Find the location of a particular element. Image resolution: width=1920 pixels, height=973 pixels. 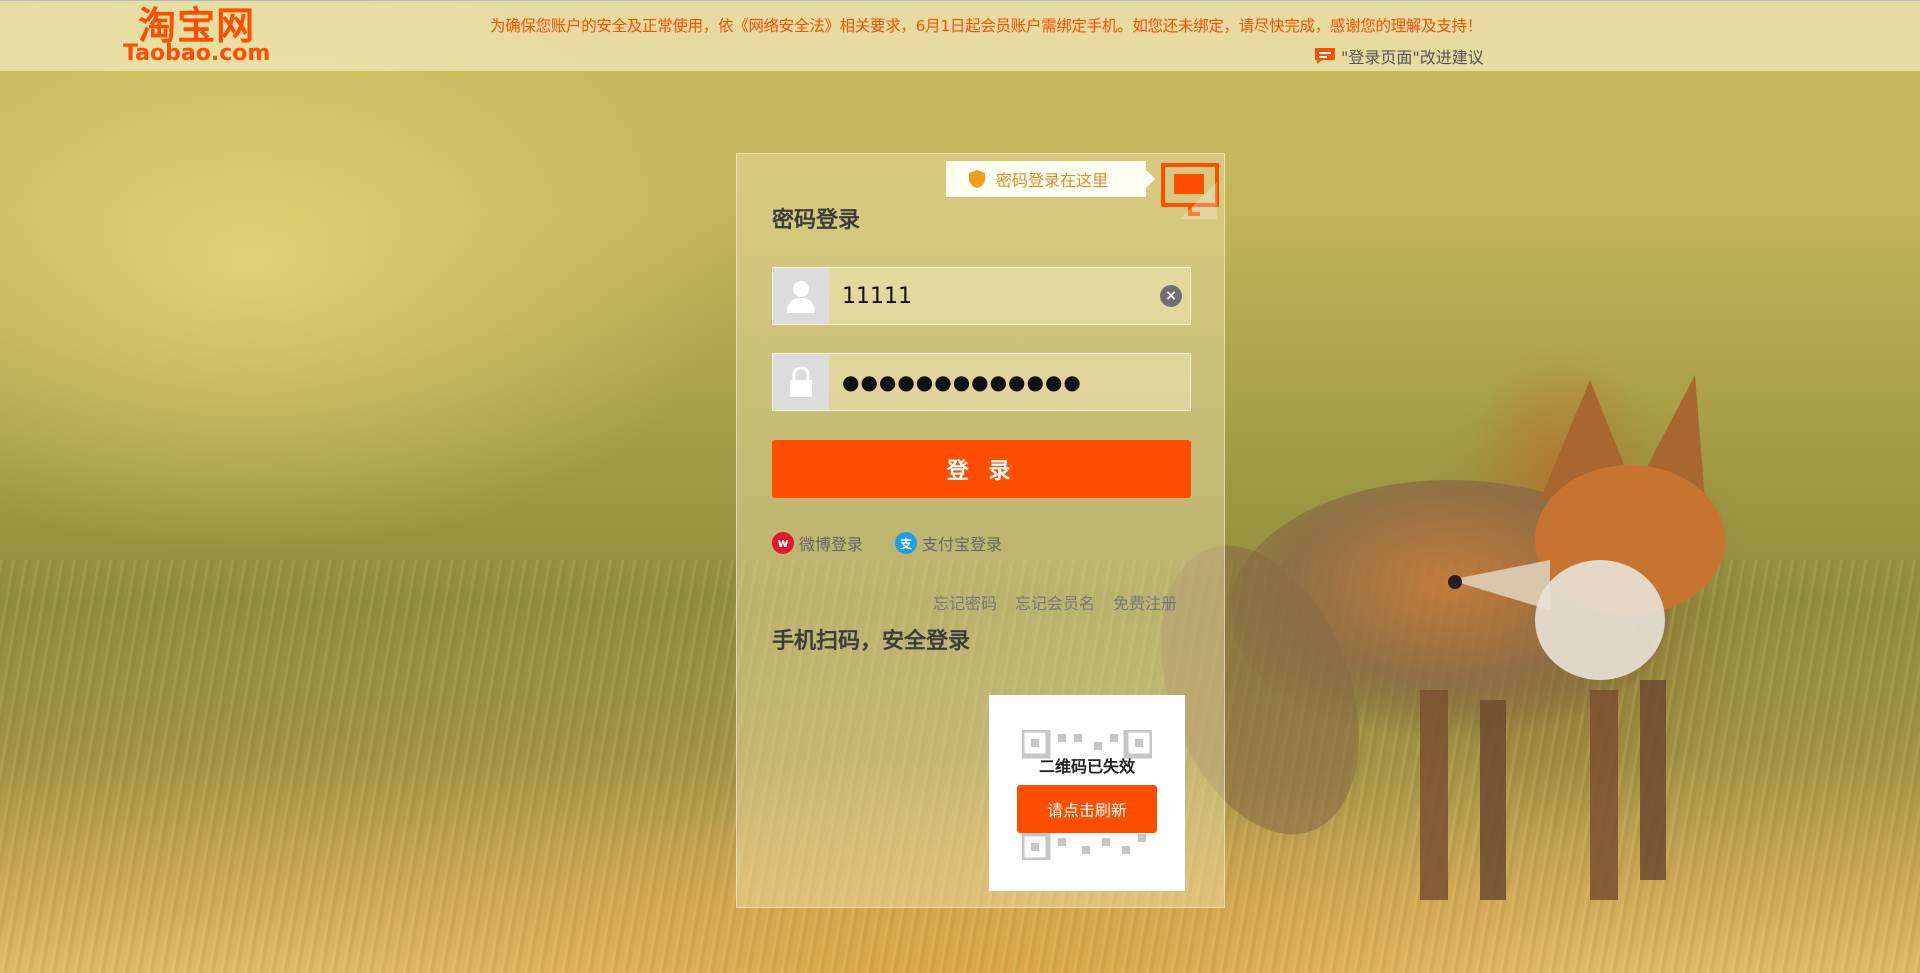

clear-username-button: × is located at coordinates (1171, 296).